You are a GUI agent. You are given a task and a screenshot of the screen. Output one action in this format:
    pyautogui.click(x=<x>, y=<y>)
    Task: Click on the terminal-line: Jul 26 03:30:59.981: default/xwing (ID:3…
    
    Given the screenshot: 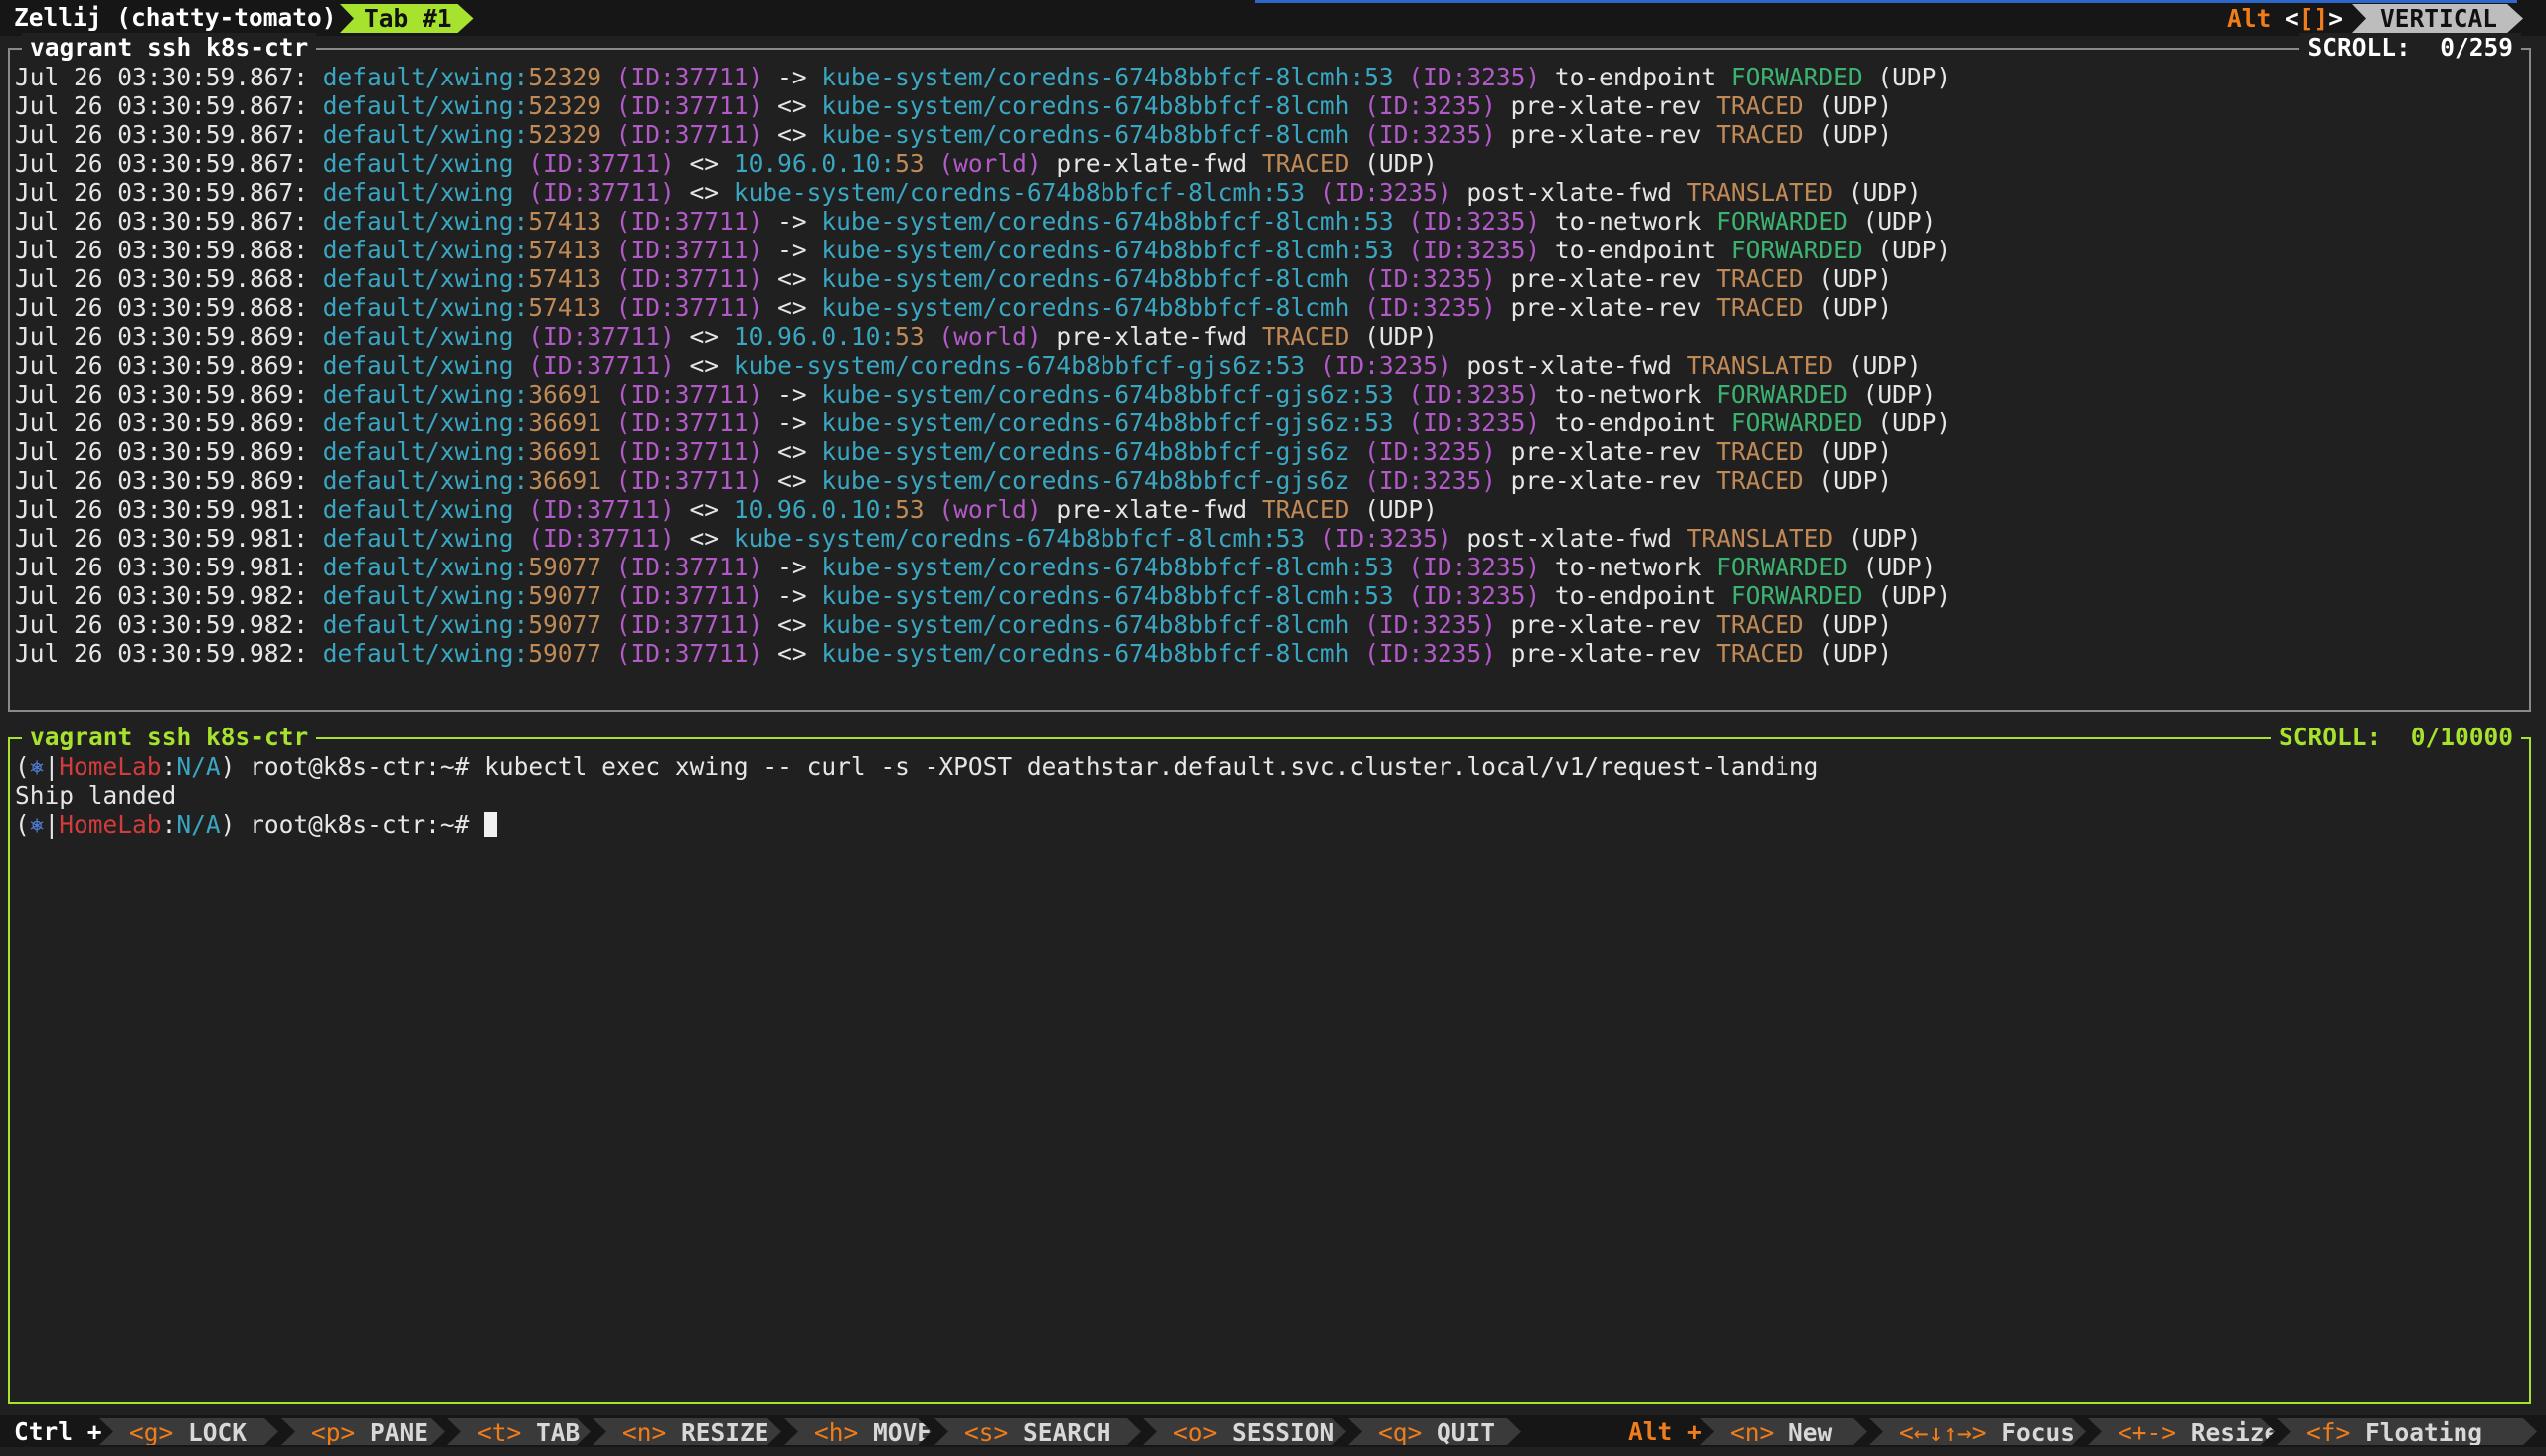 What is the action you would take?
    pyautogui.click(x=983, y=509)
    